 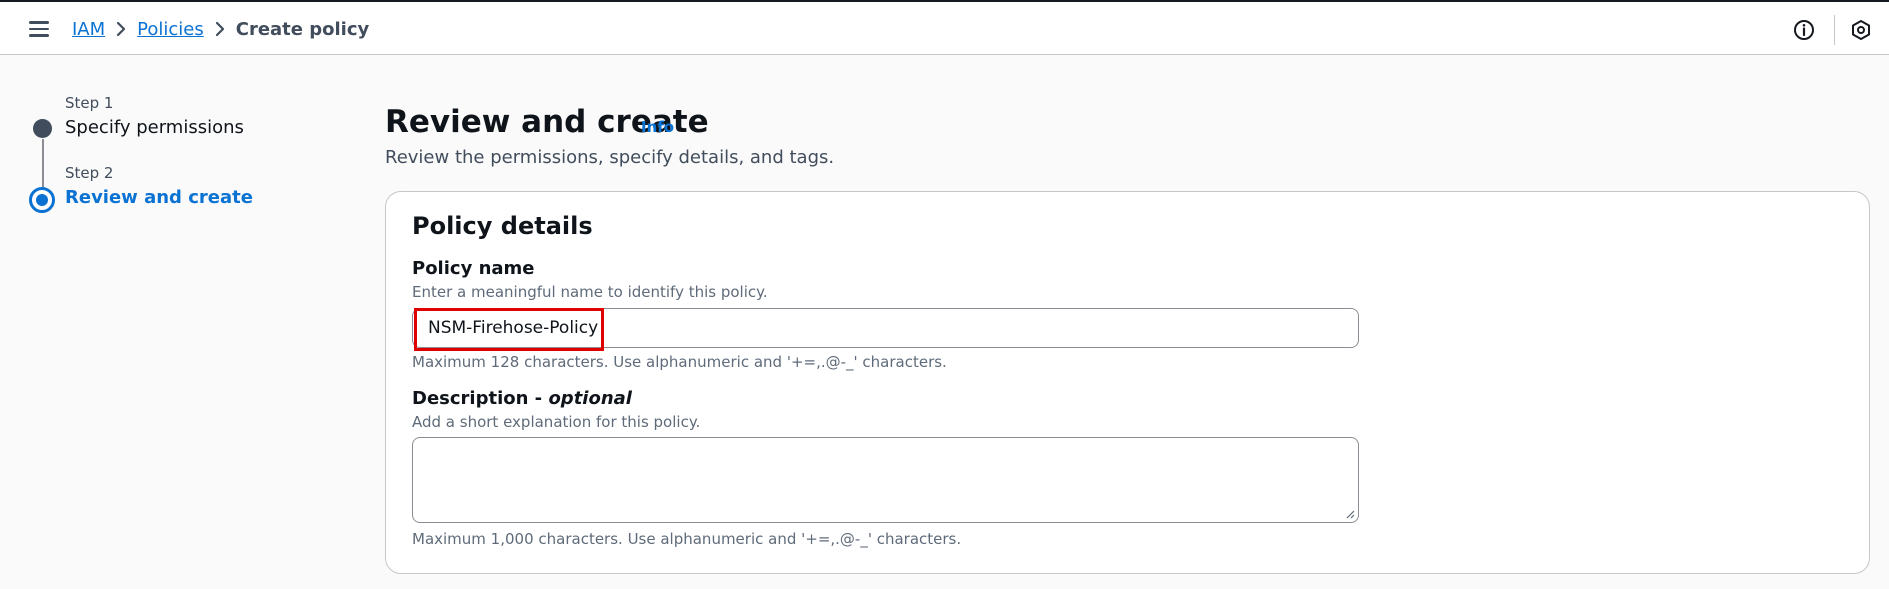 What do you see at coordinates (154, 127) in the screenshot?
I see `step-1-title: Specify permissions` at bounding box center [154, 127].